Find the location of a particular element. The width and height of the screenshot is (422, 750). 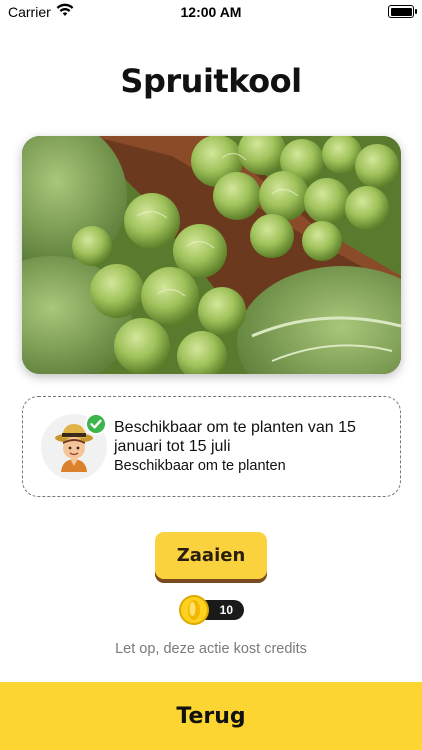

back-button: Terug is located at coordinates (211, 716).